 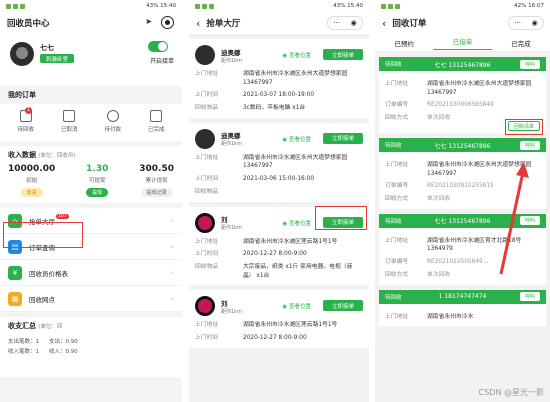 I want to click on order-label: 待付款, so click(x=112, y=130).